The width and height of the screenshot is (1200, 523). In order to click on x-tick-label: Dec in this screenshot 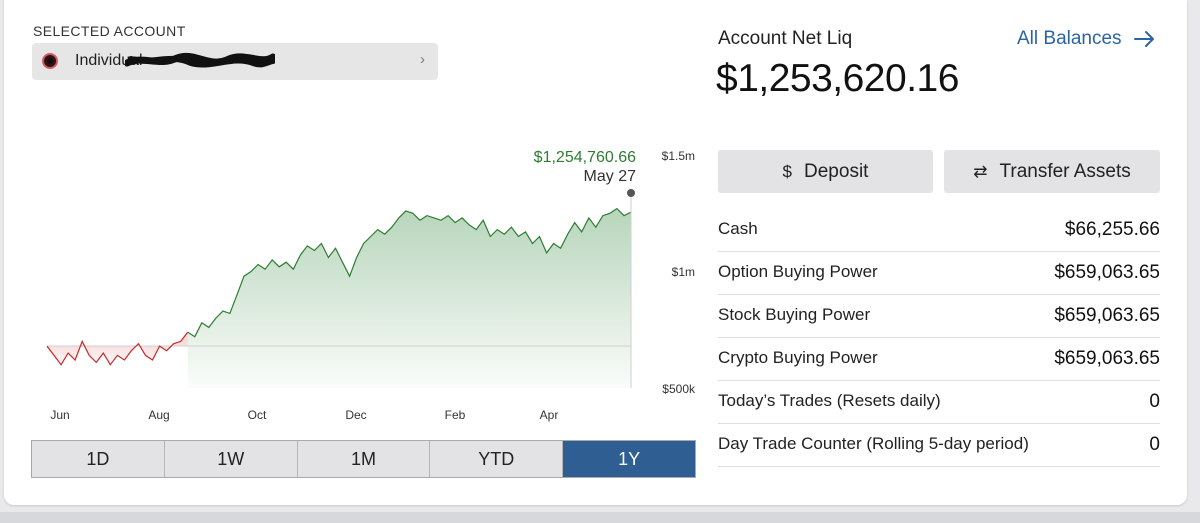, I will do `click(355, 415)`.